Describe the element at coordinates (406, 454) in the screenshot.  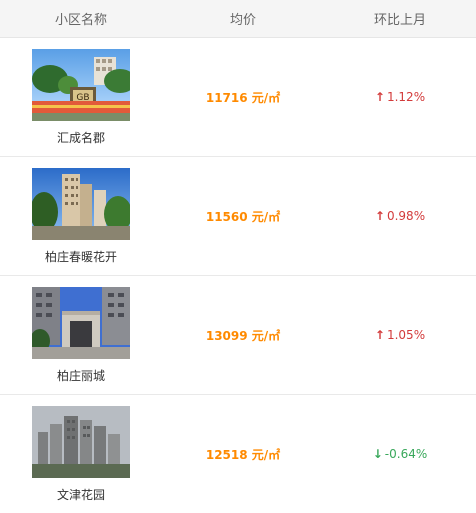
I see `change-value: -0.64%` at that location.